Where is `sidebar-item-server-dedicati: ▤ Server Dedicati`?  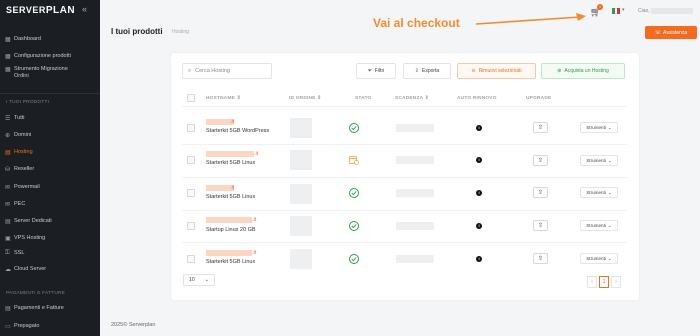 sidebar-item-server-dedicati: ▤ Server Dedicati is located at coordinates (28, 221).